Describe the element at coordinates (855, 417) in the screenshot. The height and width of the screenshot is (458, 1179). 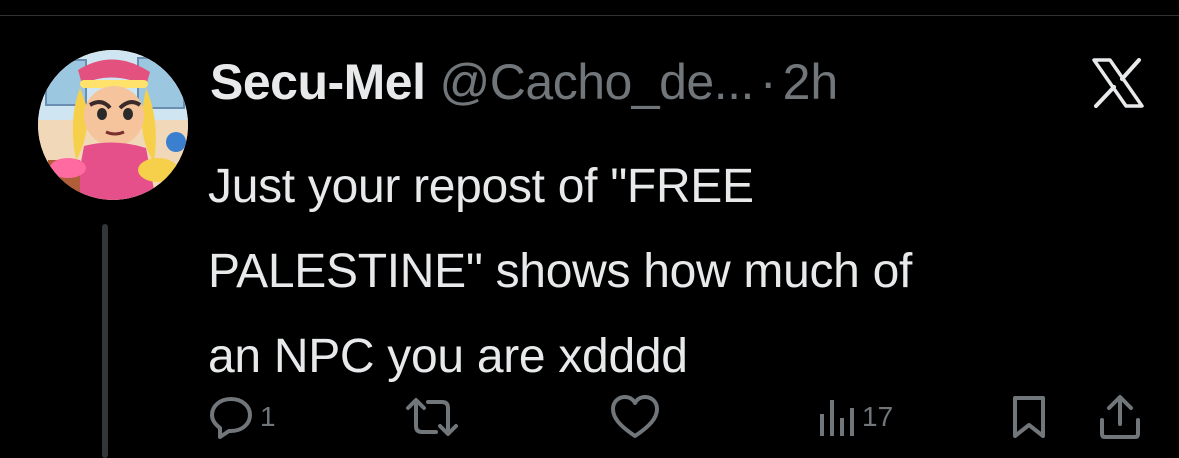
I see `views-button: 17` at that location.